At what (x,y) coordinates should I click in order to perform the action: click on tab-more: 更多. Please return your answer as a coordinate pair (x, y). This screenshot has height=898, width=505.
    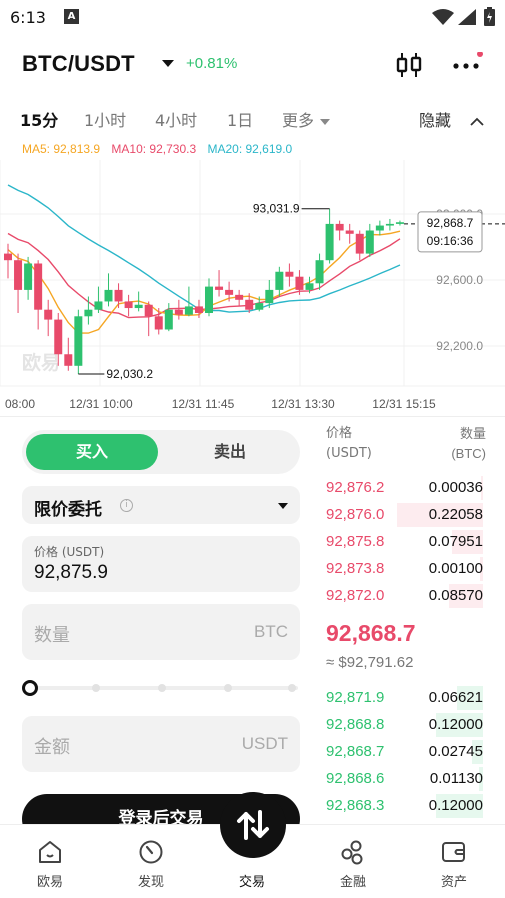
    Looking at the image, I should click on (306, 119).